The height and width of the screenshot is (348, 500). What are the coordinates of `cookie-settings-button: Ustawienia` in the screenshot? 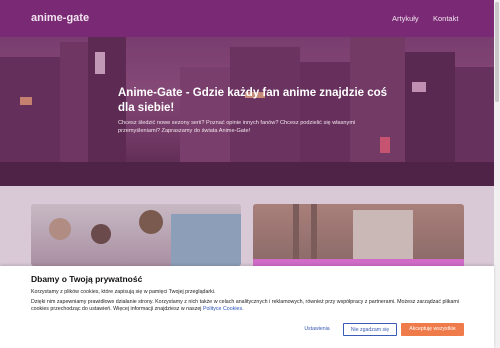 It's located at (317, 329).